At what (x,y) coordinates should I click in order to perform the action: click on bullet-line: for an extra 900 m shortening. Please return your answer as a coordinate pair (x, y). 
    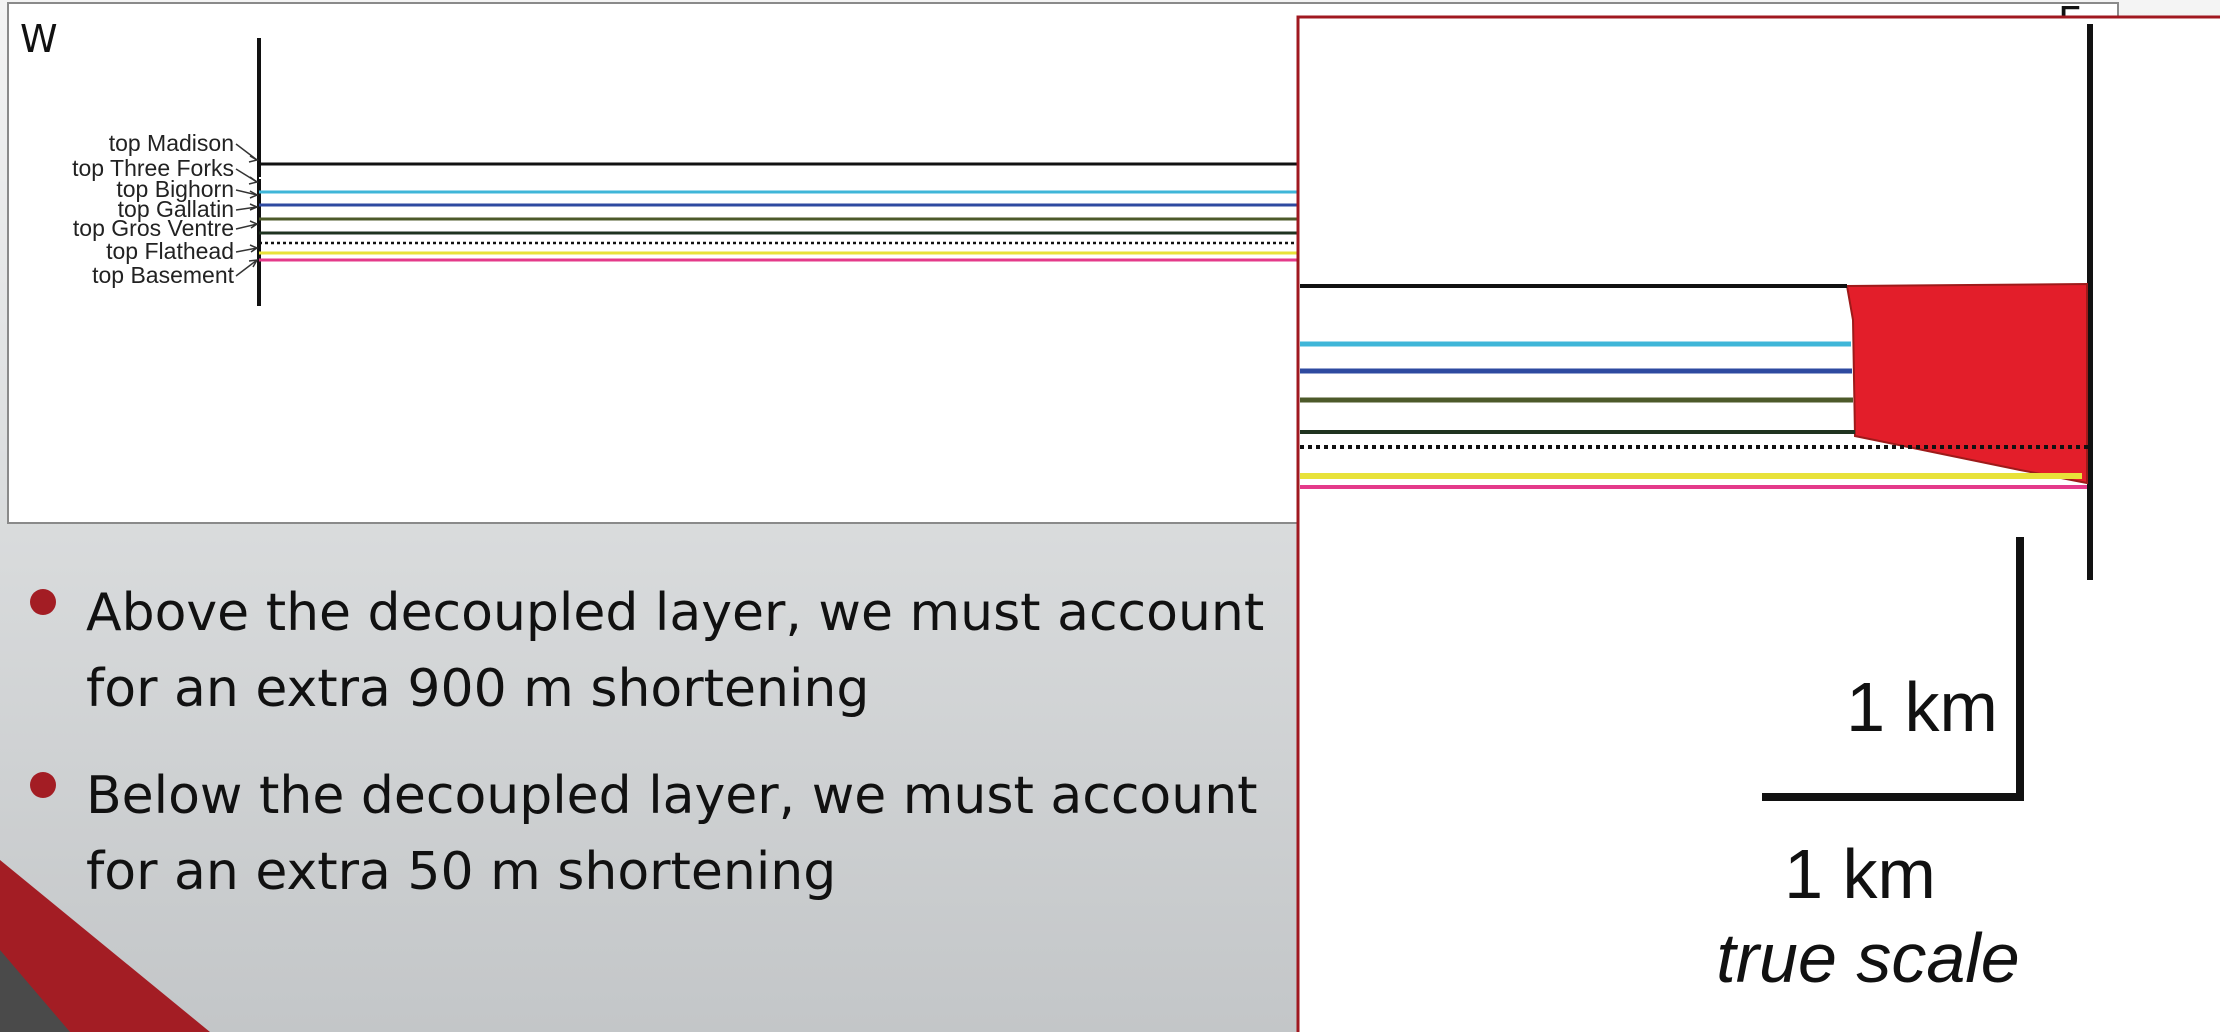
    Looking at the image, I should click on (478, 689).